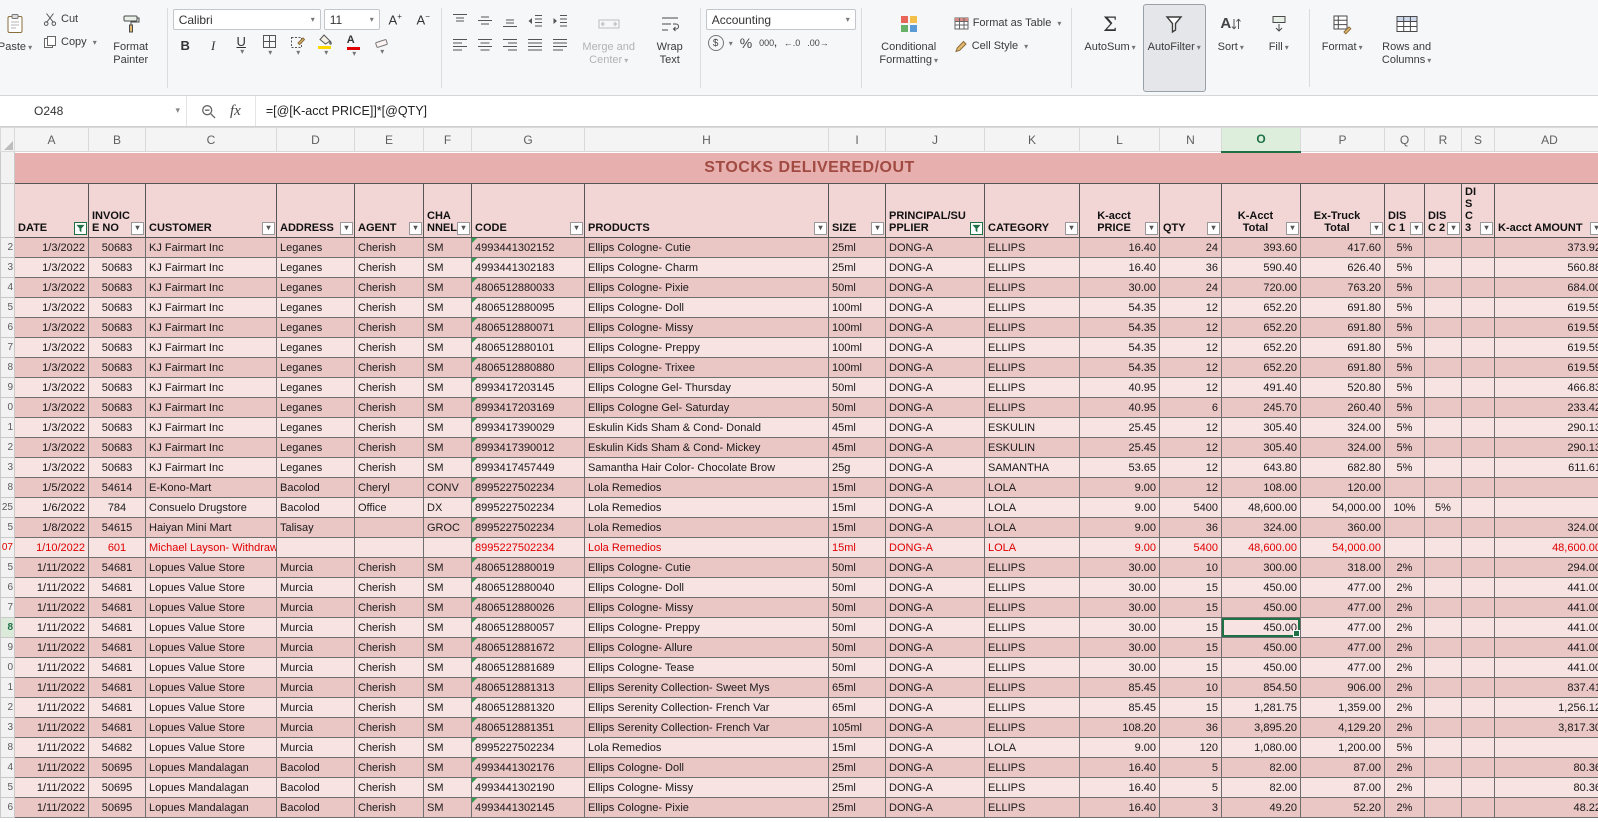 Image resolution: width=1598 pixels, height=822 pixels. What do you see at coordinates (1342, 288) in the screenshot?
I see `cell-P: 763.20` at bounding box center [1342, 288].